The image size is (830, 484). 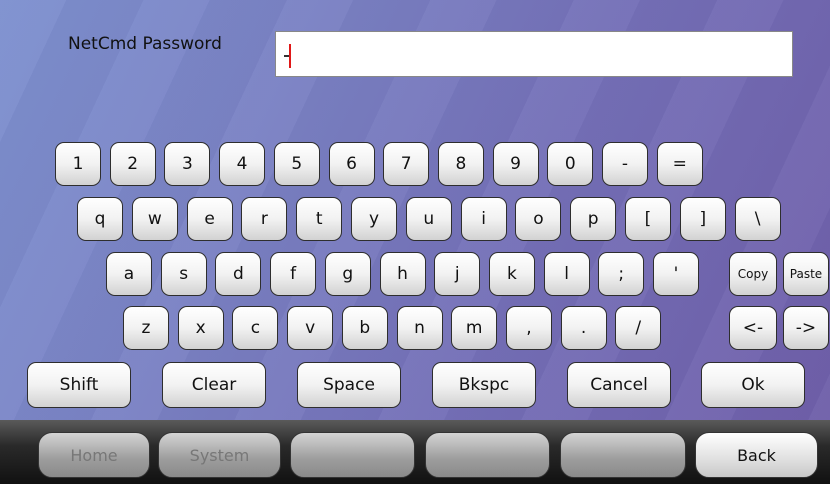 What do you see at coordinates (679, 164) in the screenshot?
I see `key-equals: =` at bounding box center [679, 164].